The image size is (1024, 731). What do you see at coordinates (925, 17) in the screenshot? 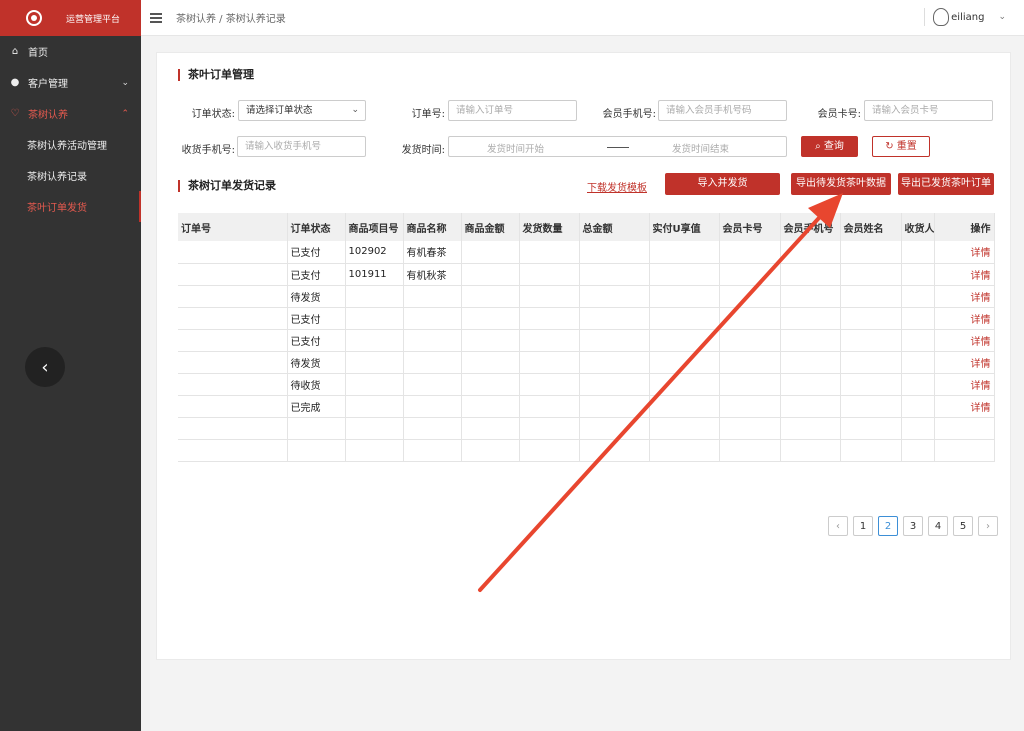
I see `divider` at bounding box center [925, 17].